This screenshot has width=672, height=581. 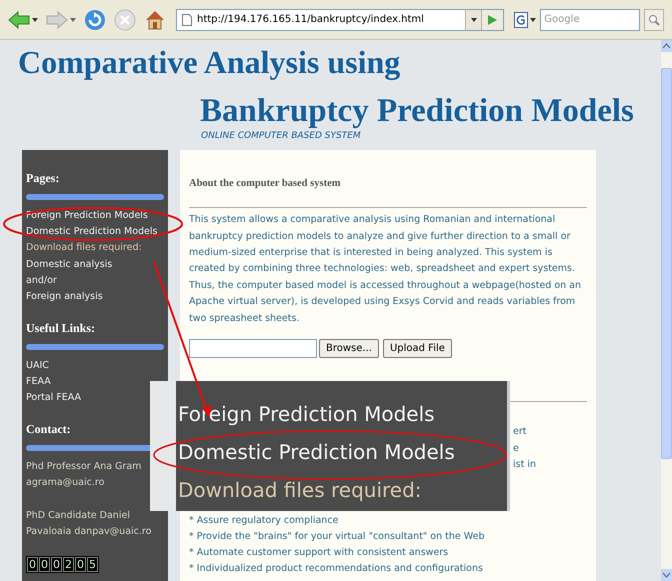 I want to click on stop-icon, so click(x=125, y=19).